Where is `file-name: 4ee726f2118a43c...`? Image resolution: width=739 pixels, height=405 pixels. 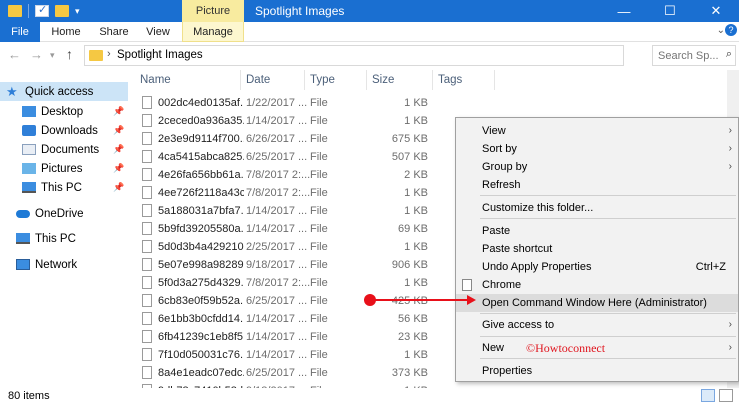
file-name: 4ee726f2118a43c... is located at coordinates (201, 193).